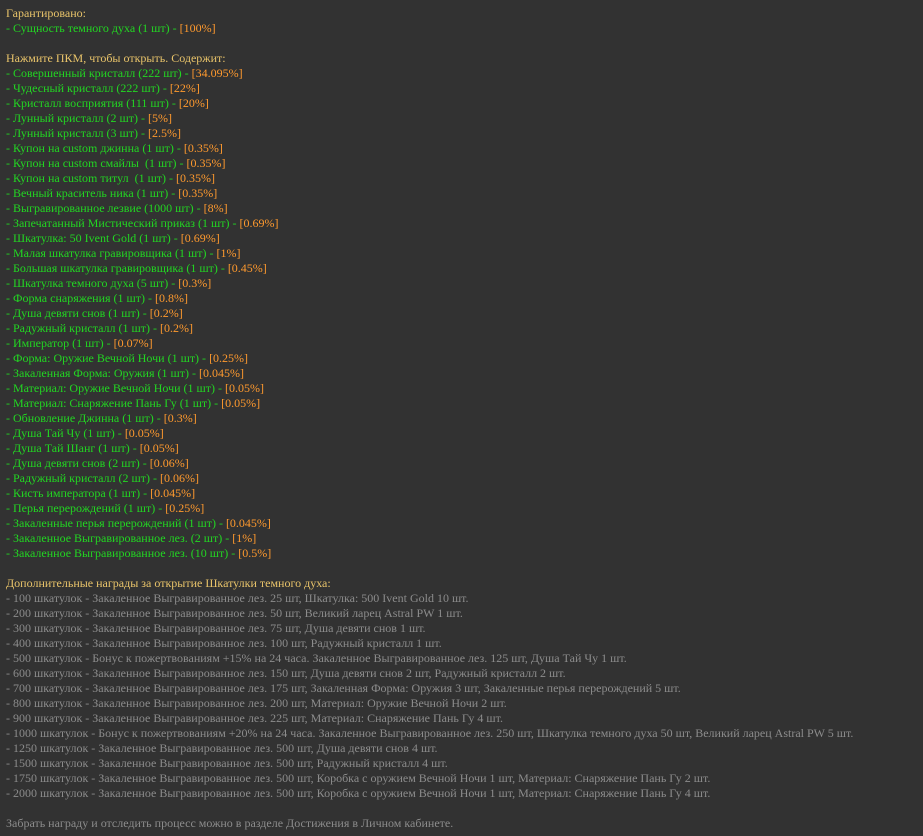 This screenshot has height=836, width=923. I want to click on drop-item: - Радужный кристалл (2 шт) - [0.06%], so click(463, 478).